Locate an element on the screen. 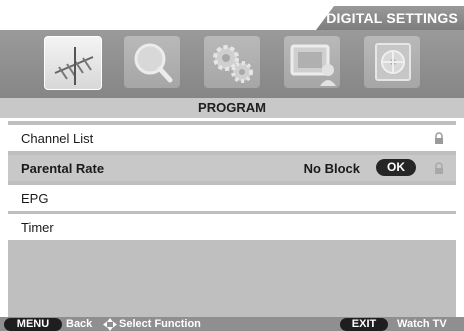 This screenshot has height=331, width=464. tab-antenna is located at coordinates (73, 63).